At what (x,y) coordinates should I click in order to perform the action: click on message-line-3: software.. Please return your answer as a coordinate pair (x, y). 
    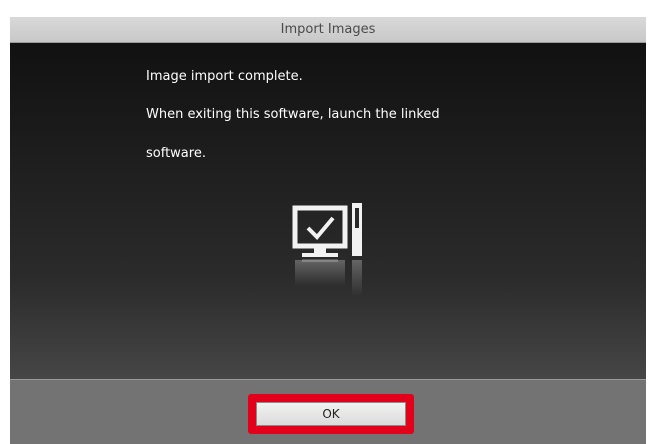
    Looking at the image, I should click on (176, 153).